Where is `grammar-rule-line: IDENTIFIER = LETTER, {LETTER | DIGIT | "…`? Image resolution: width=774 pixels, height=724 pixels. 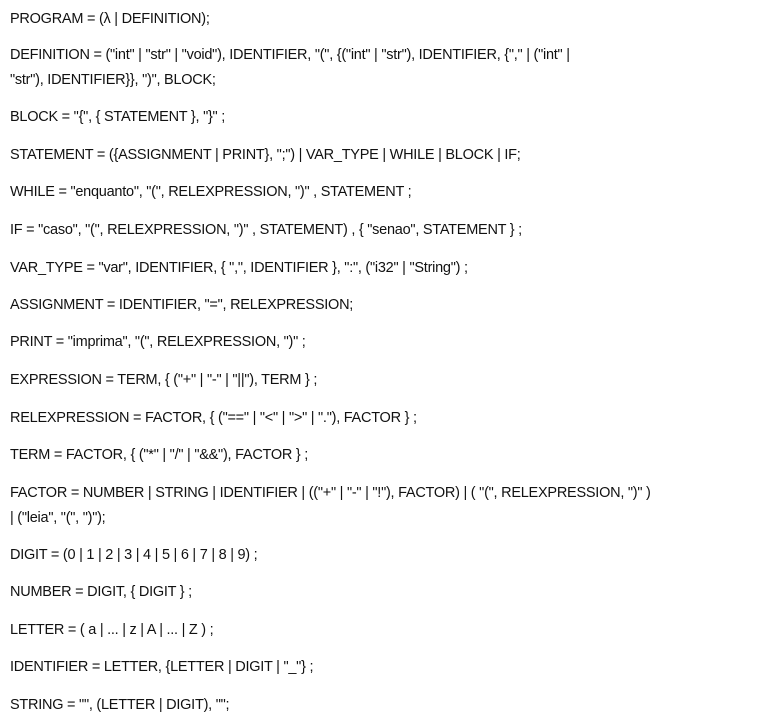 grammar-rule-line: IDENTIFIER = LETTER, {LETTER | DIGIT | "… is located at coordinates (162, 667).